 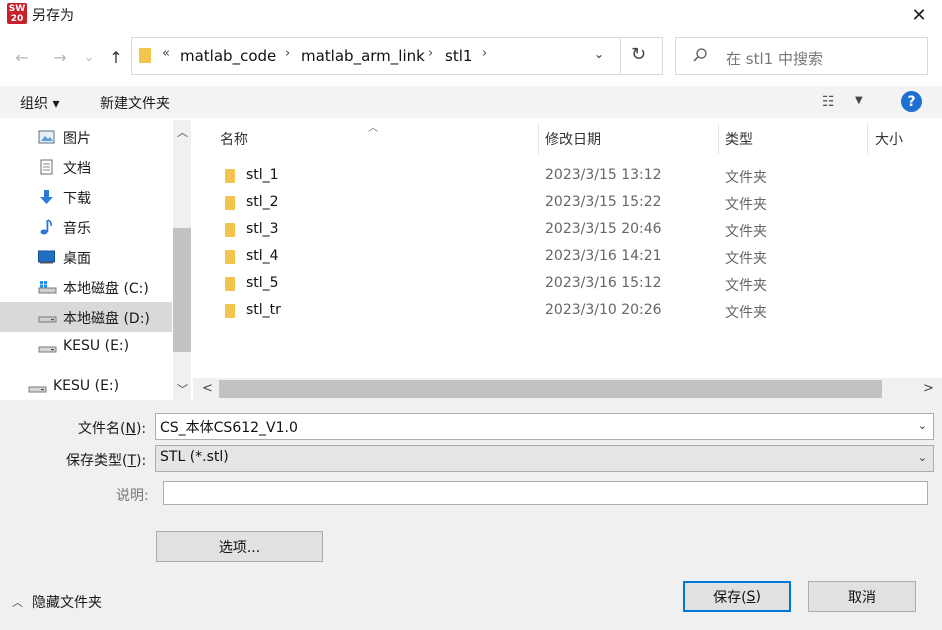 I want to click on solidworks-app-icon: SW 20, so click(x=17, y=13).